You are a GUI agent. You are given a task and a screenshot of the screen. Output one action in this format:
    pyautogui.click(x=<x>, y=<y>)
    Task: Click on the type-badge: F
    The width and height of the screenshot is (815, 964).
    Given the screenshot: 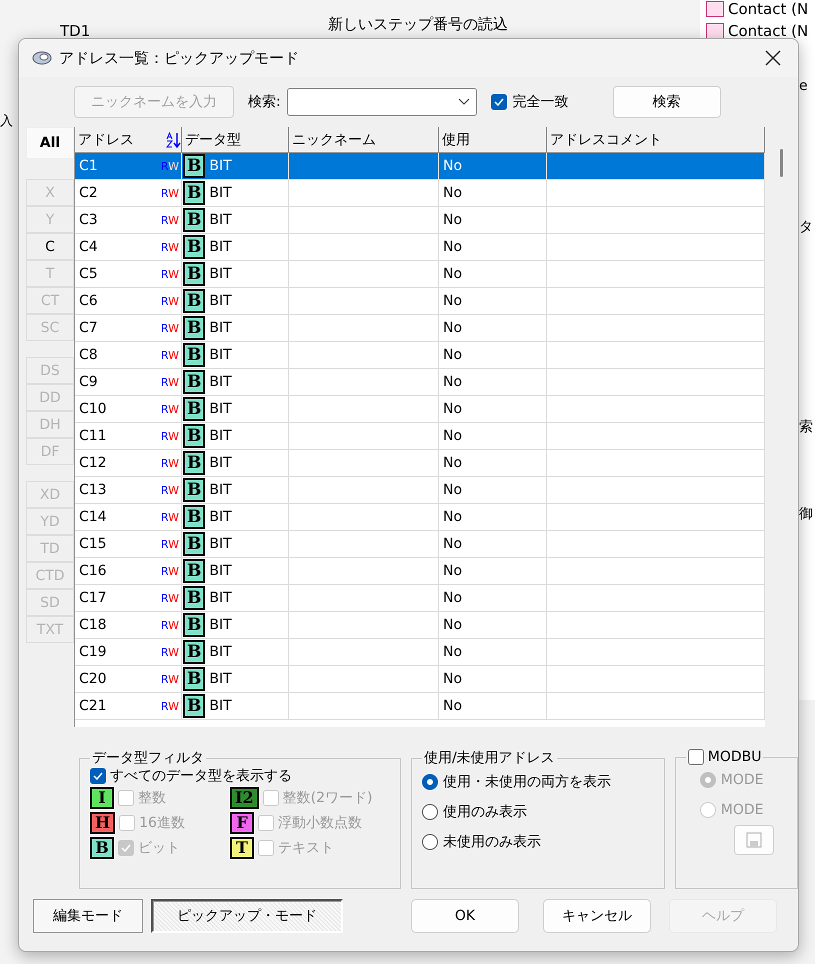 What is the action you would take?
    pyautogui.click(x=242, y=823)
    